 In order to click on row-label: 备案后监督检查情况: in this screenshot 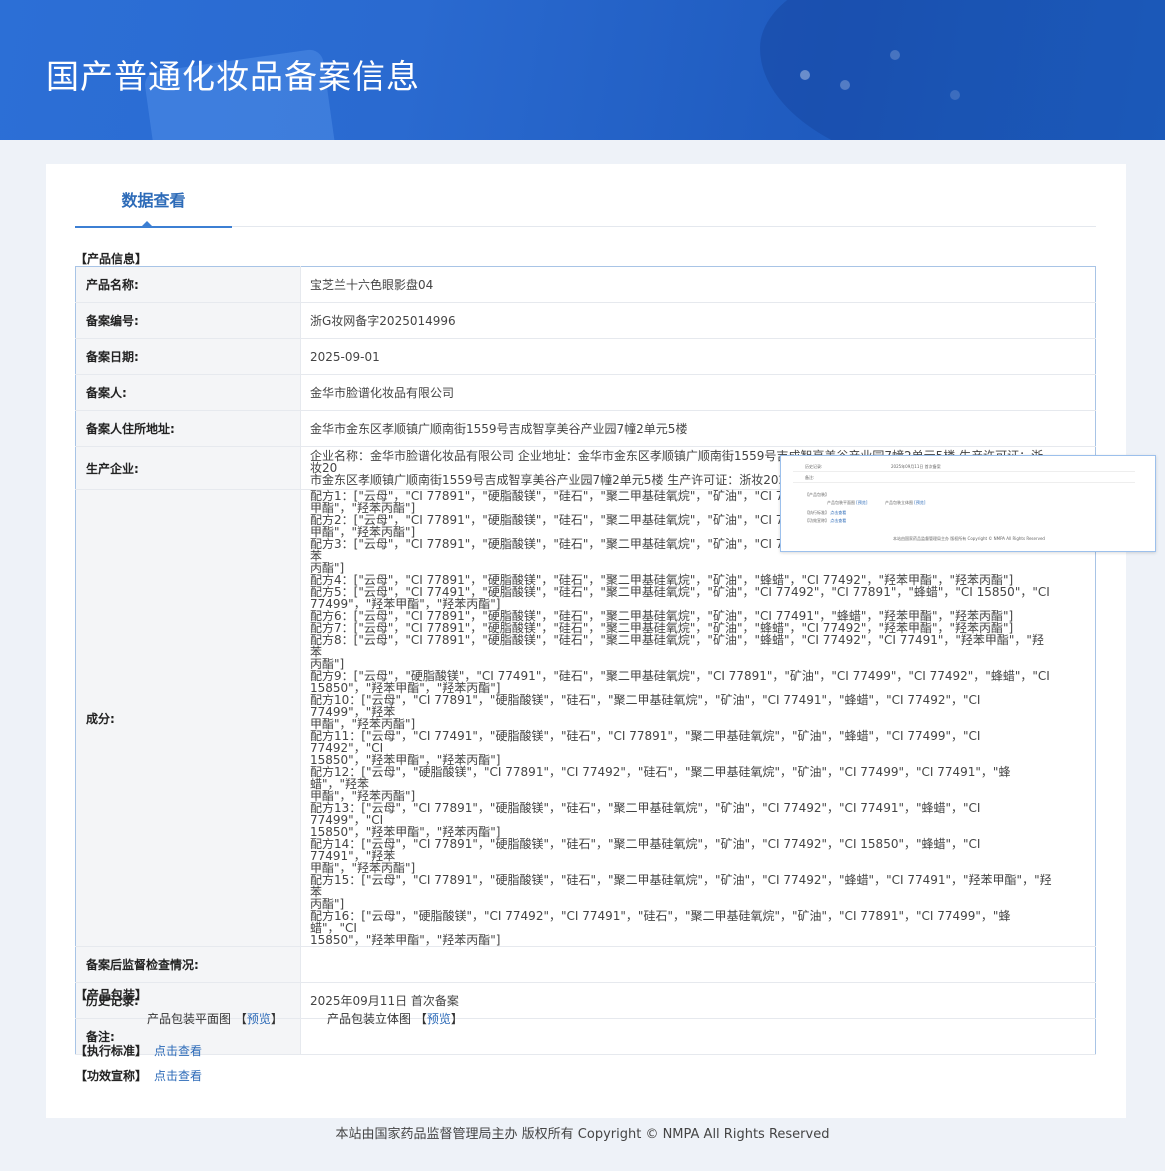, I will do `click(188, 964)`.